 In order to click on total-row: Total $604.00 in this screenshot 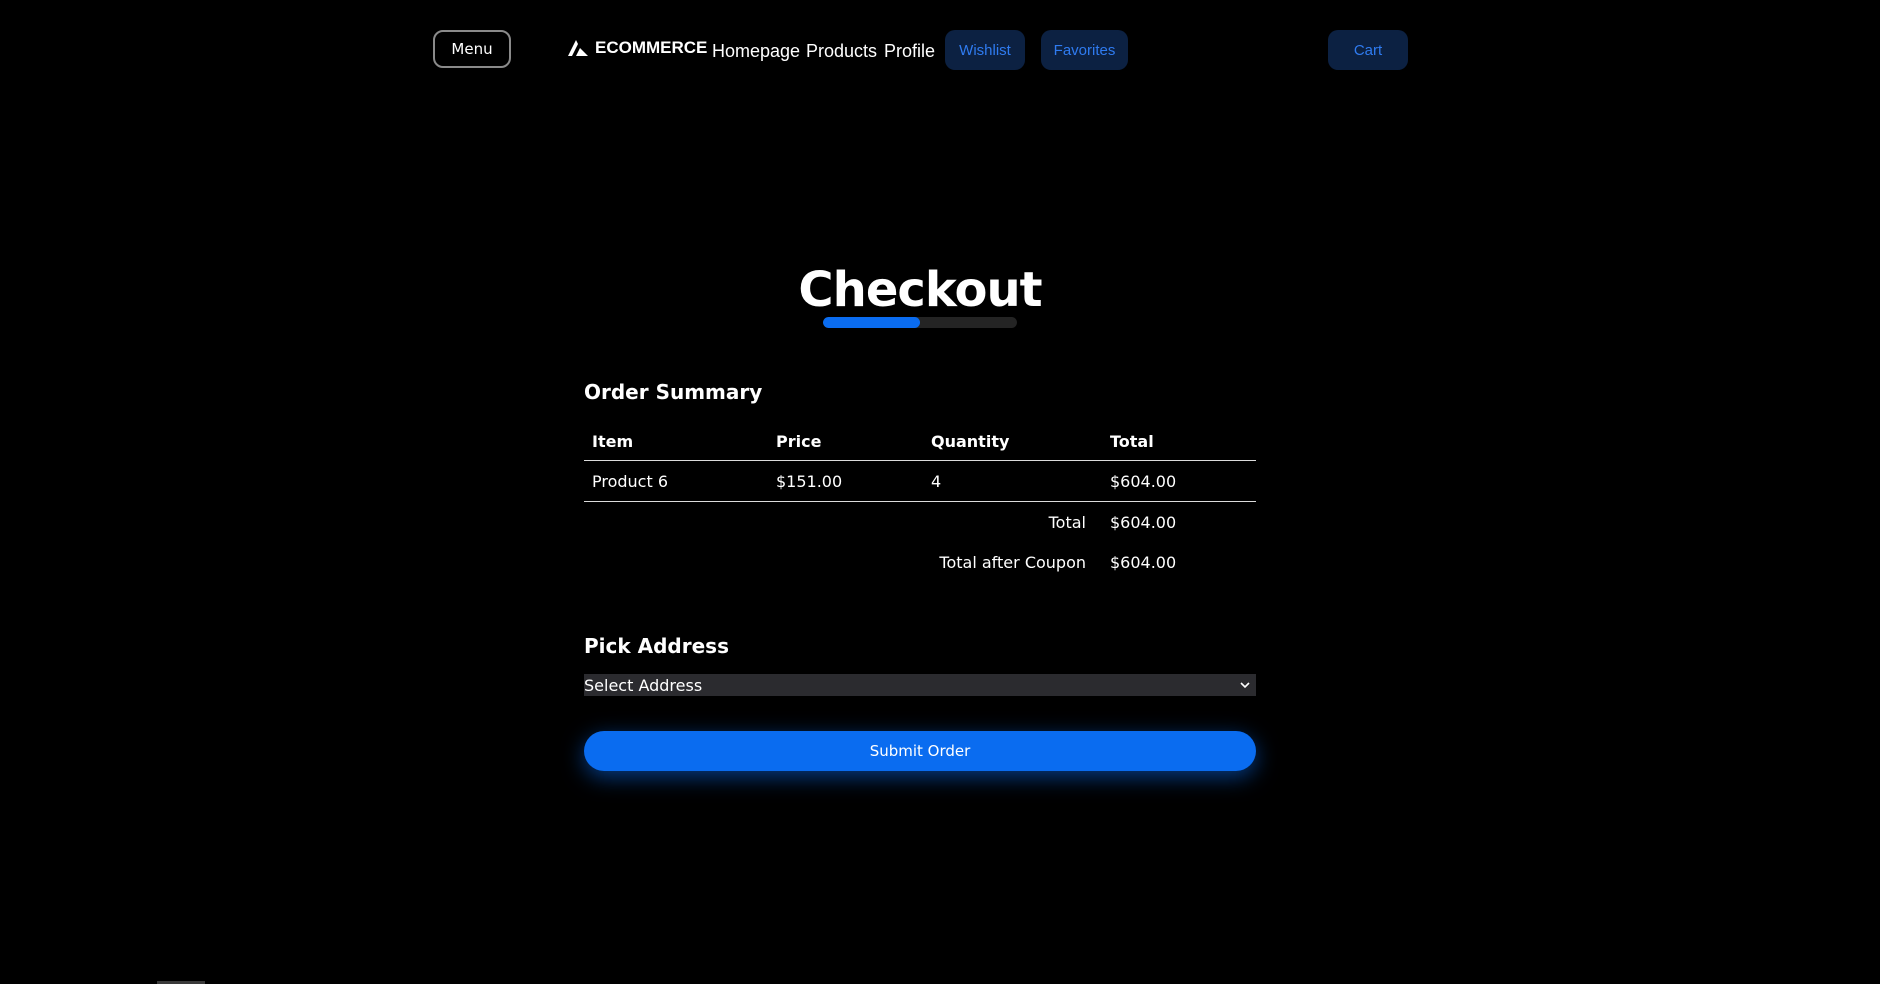, I will do `click(920, 522)`.